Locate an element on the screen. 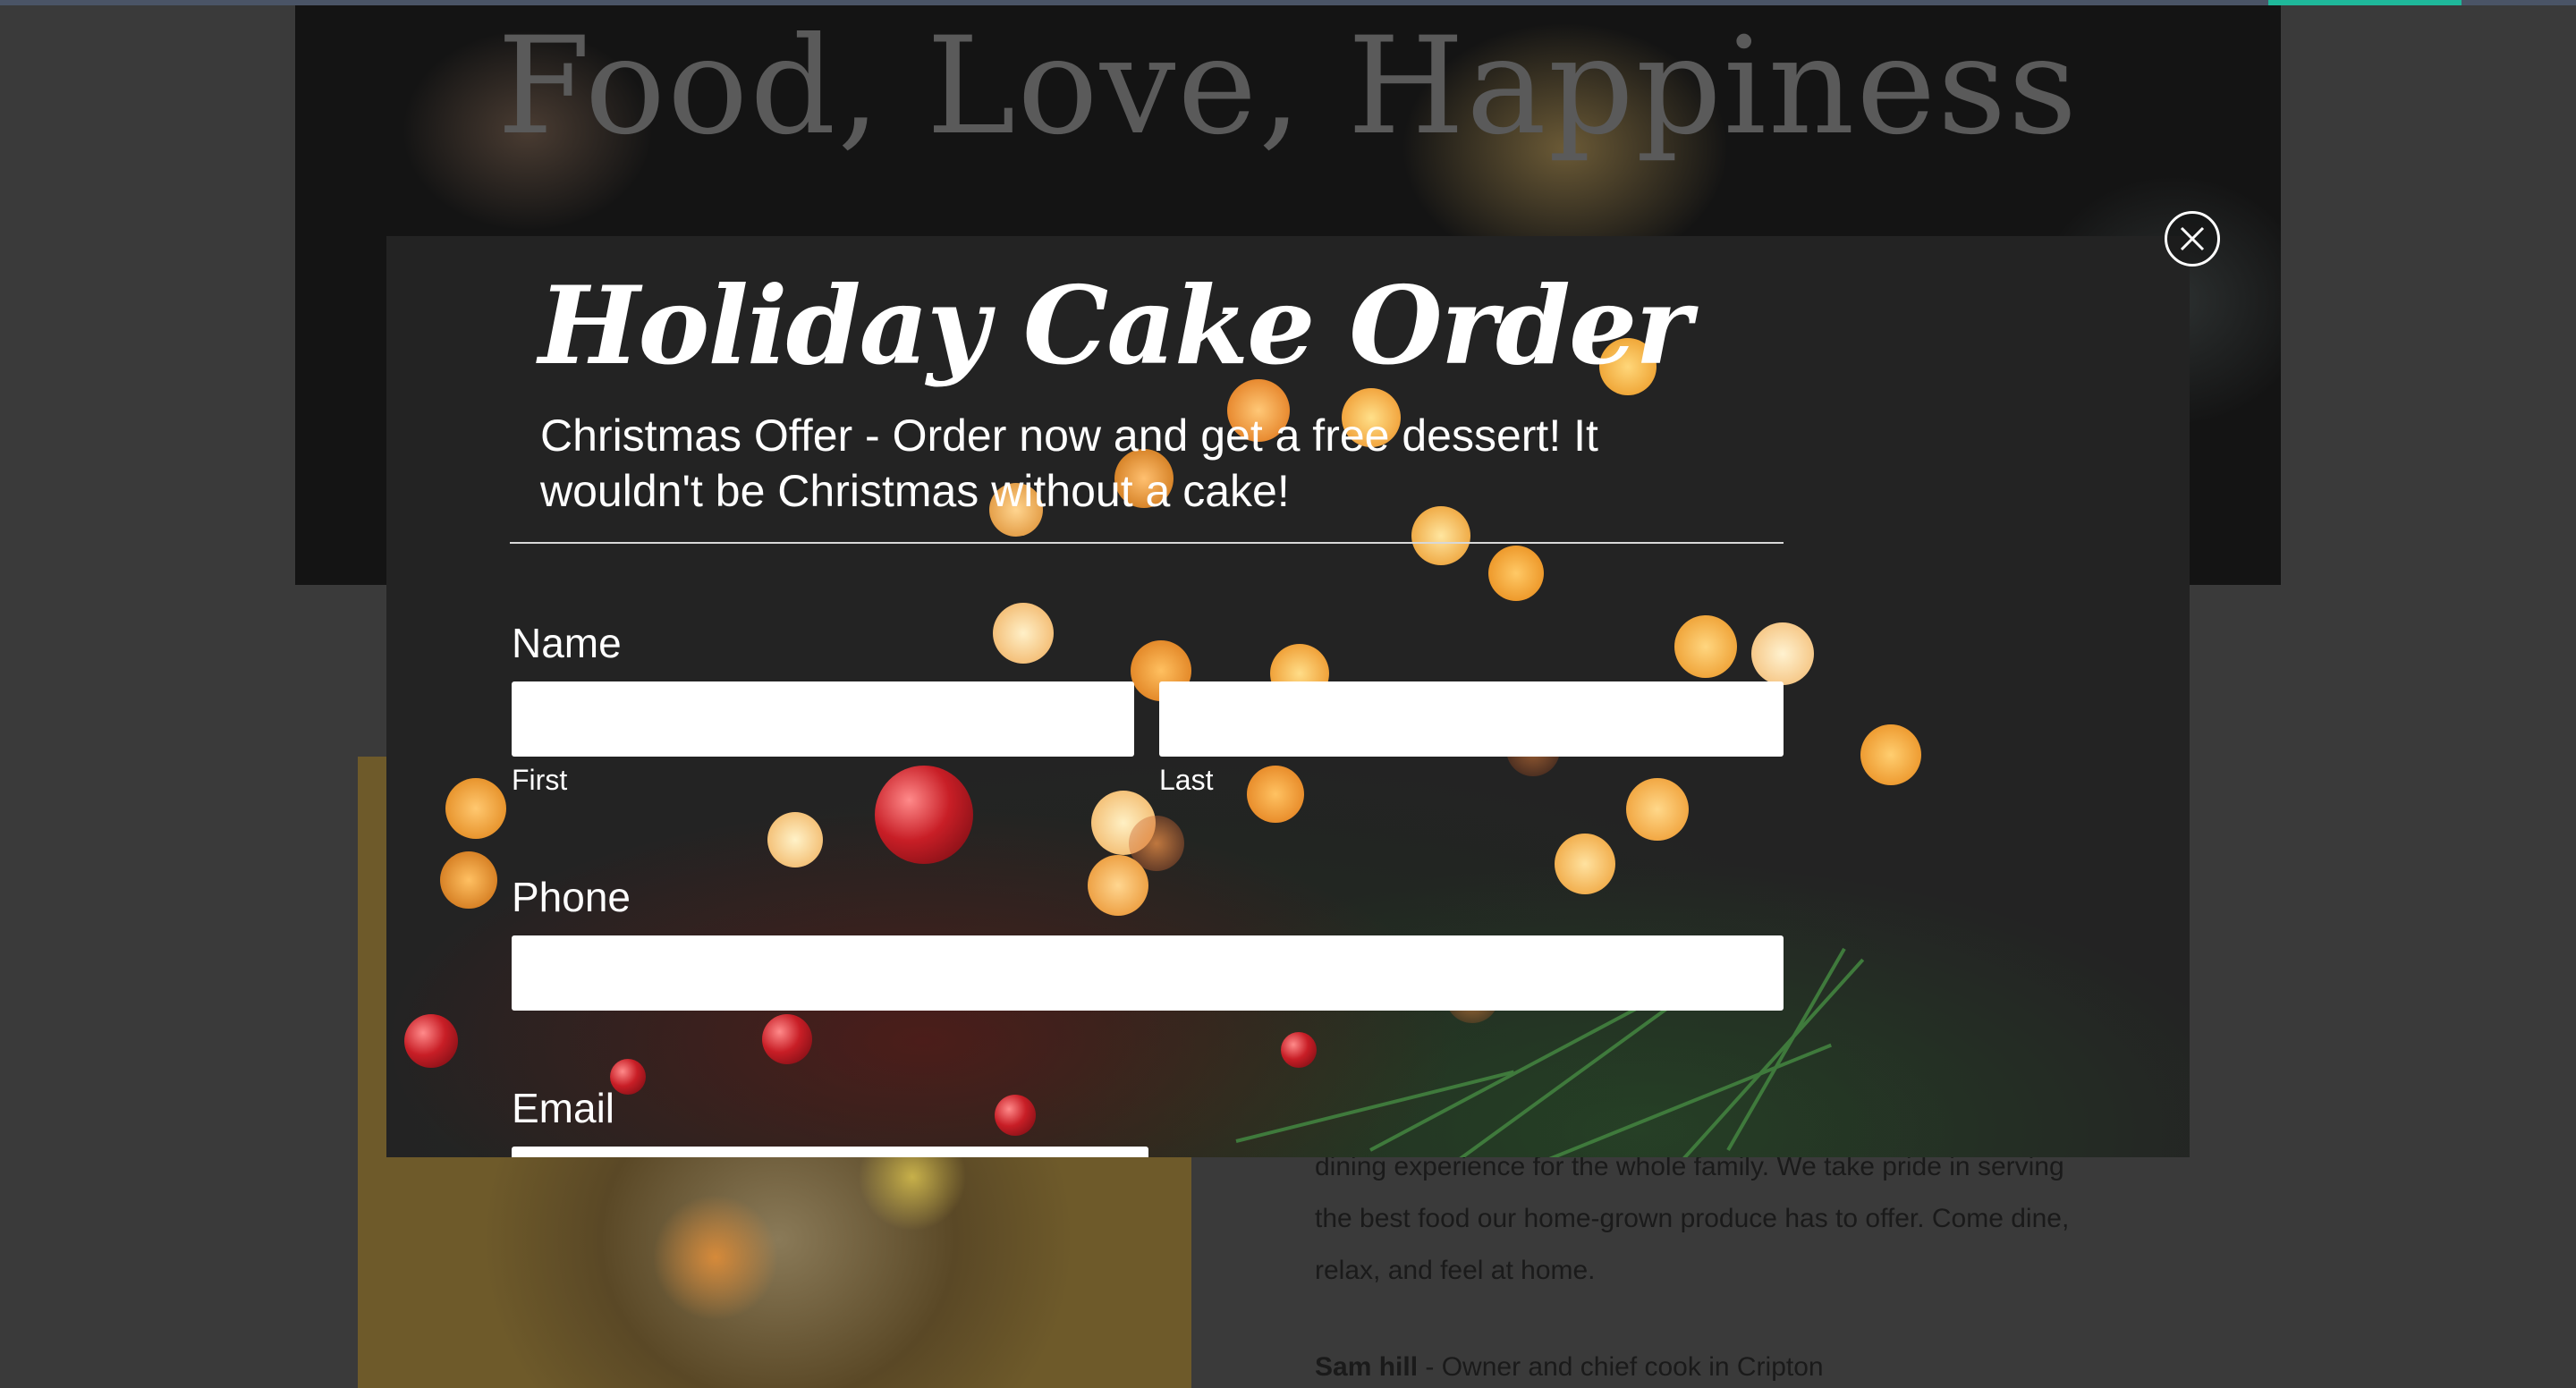  title-divider is located at coordinates (1147, 543).